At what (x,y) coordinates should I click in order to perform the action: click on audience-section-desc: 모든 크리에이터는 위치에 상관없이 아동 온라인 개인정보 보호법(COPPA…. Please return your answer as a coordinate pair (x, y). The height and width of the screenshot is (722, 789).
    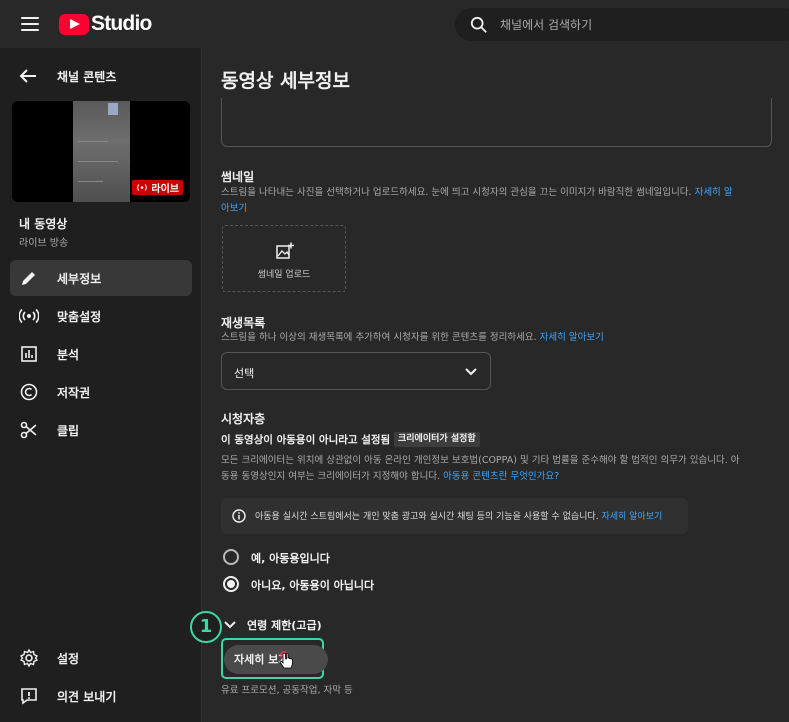
    Looking at the image, I should click on (497, 469).